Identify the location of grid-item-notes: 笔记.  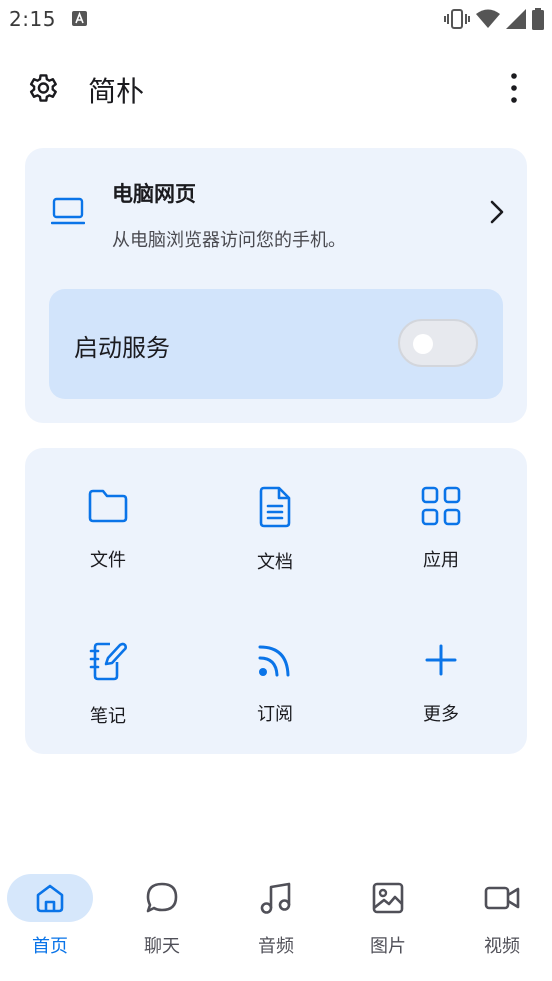
(108, 676).